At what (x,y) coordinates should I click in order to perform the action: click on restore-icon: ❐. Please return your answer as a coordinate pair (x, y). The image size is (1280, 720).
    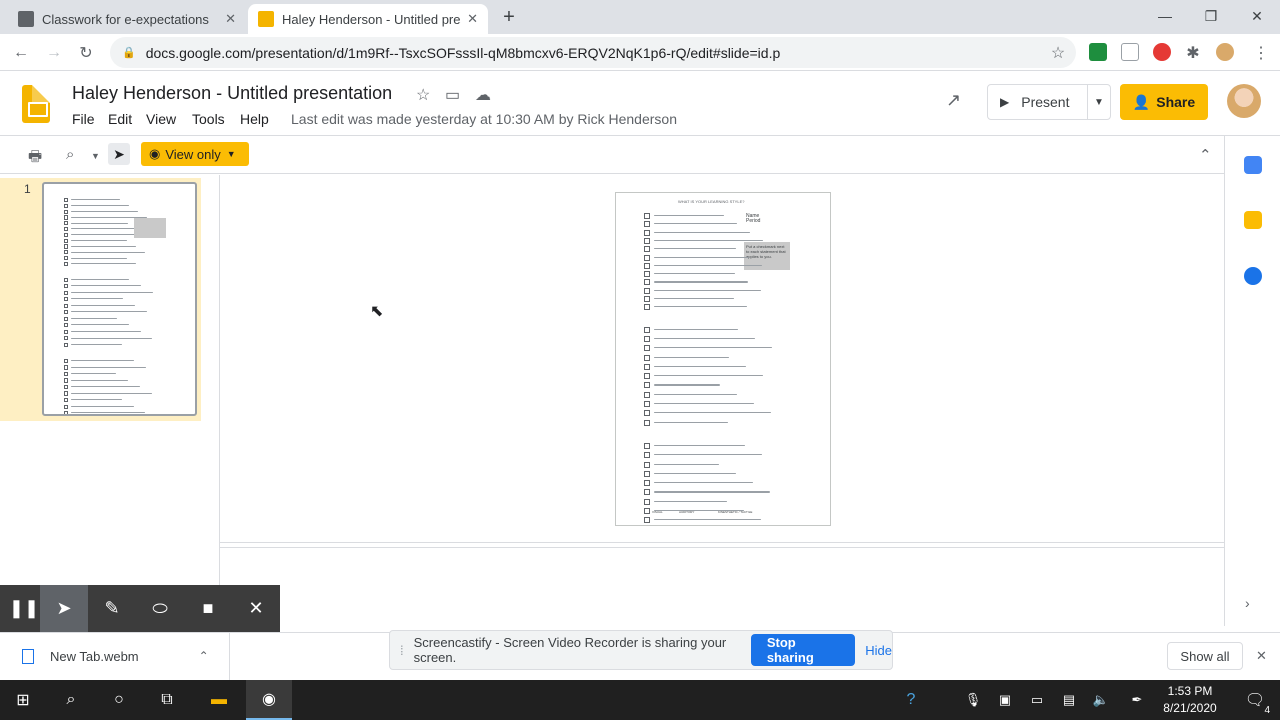
    Looking at the image, I should click on (1211, 16).